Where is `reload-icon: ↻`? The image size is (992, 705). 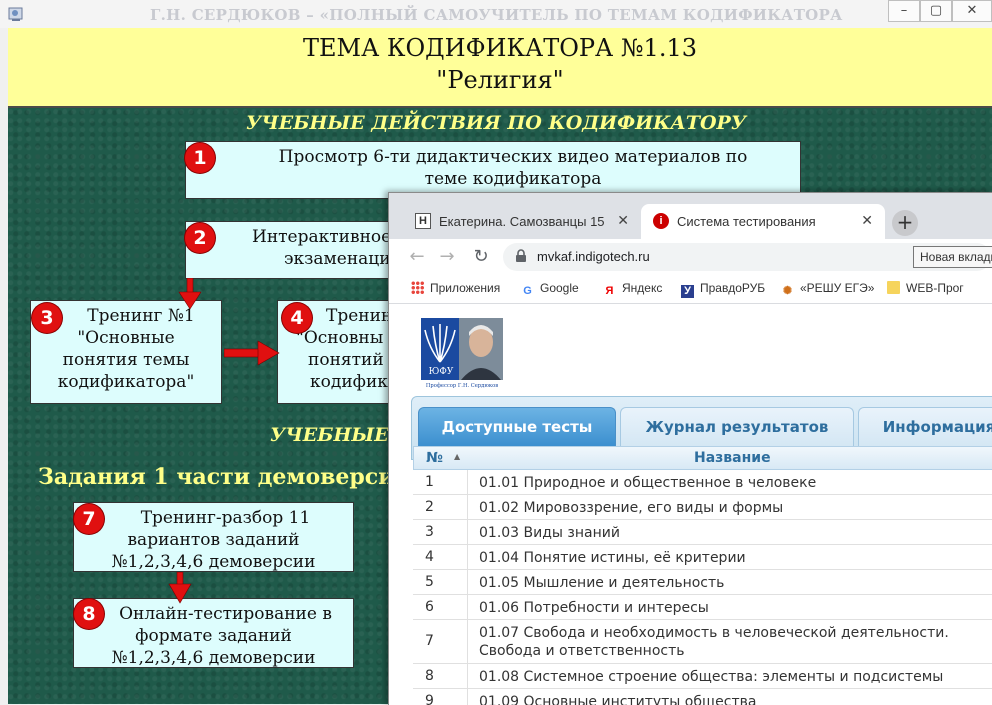
reload-icon: ↻ is located at coordinates (481, 257).